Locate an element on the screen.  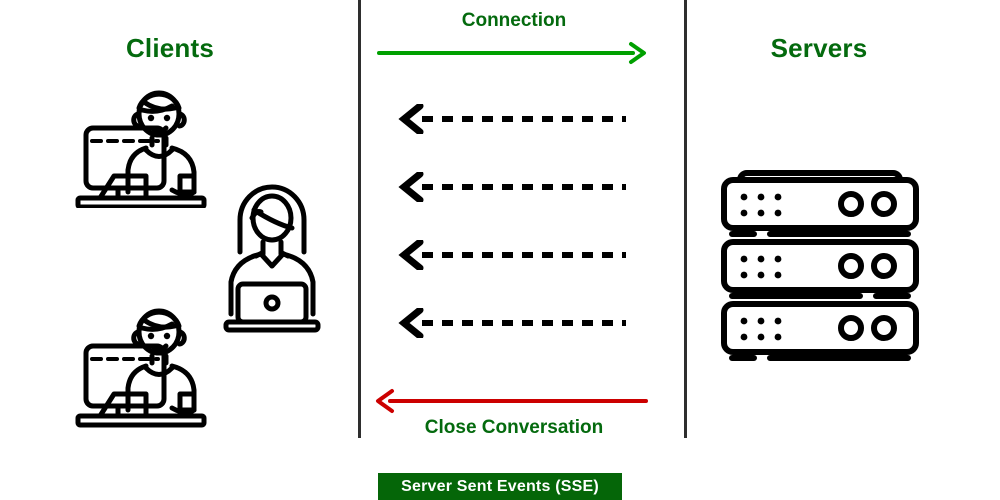
divider-left is located at coordinates (359, 219).